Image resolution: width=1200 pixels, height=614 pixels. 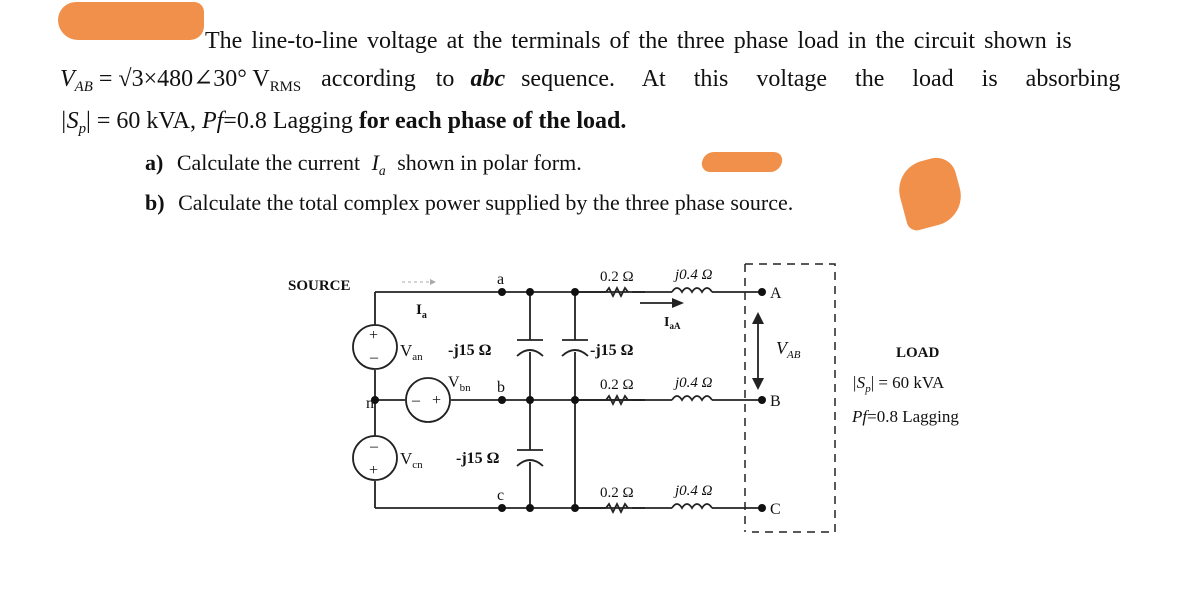 What do you see at coordinates (692, 398) in the screenshot?
I see `inductor-b` at bounding box center [692, 398].